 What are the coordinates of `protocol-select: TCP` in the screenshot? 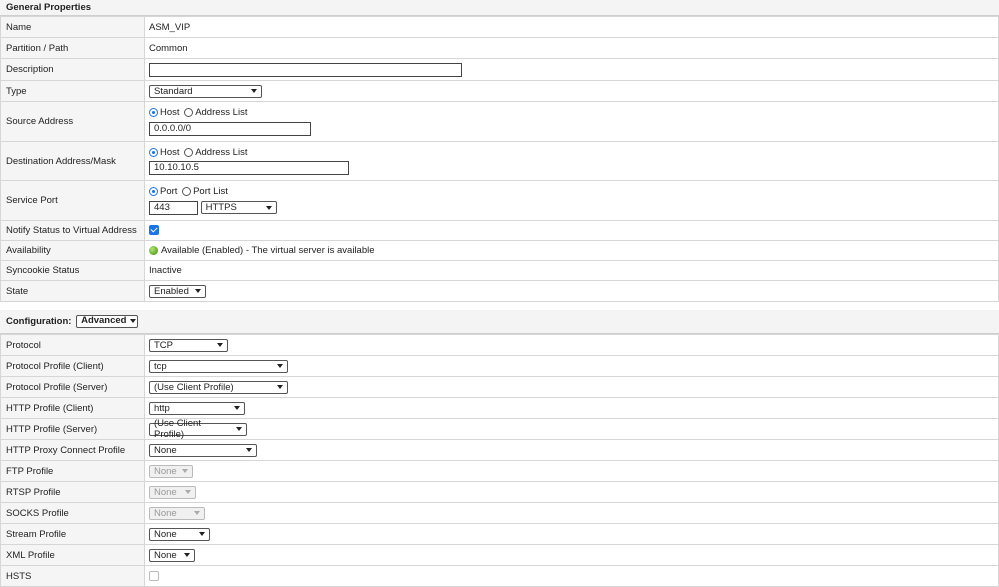 It's located at (188, 345).